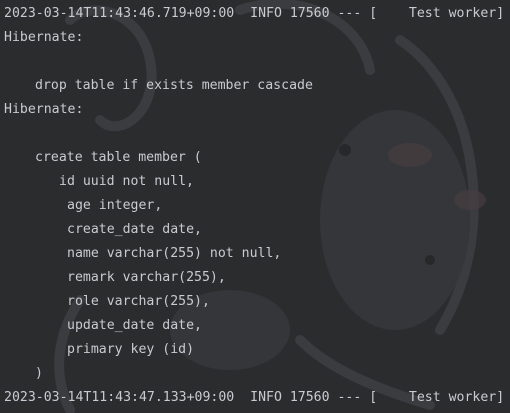  Describe the element at coordinates (174, 253) in the screenshot. I see `sql-column-name: name varchar(255) not null,` at that location.